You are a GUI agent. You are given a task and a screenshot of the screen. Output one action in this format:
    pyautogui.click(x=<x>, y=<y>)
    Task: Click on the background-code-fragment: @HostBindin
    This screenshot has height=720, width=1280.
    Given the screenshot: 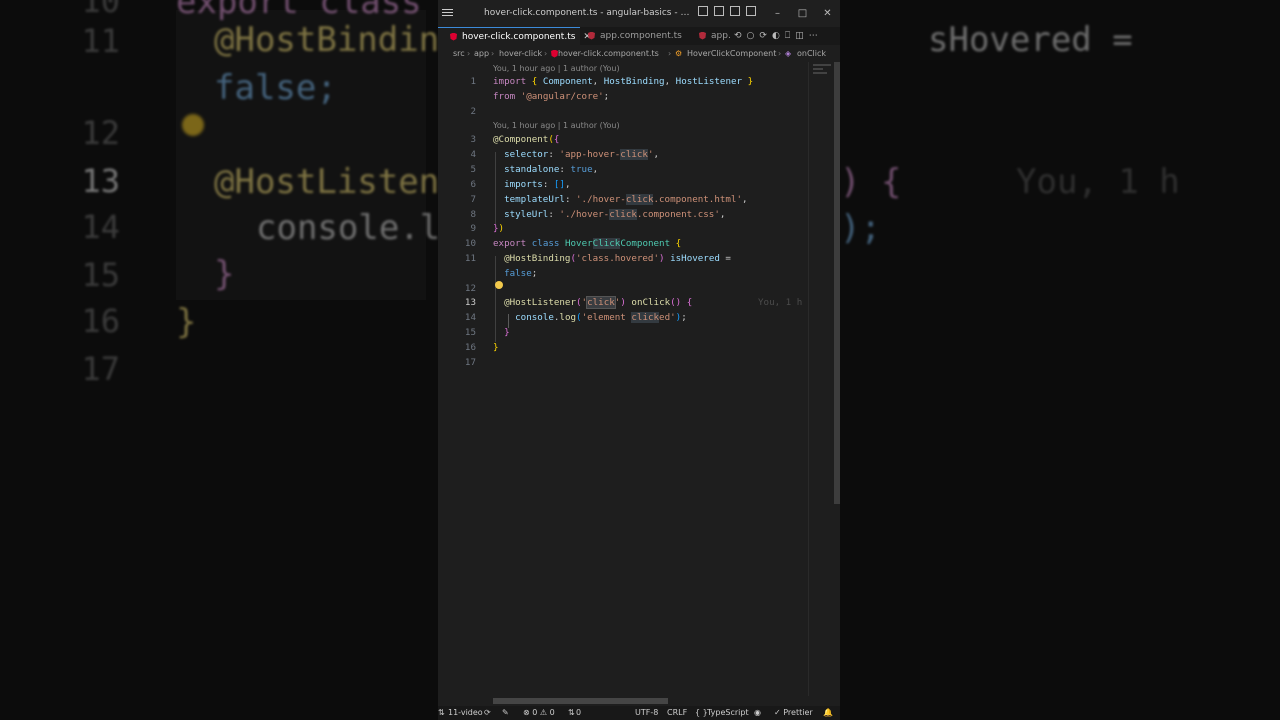 What is the action you would take?
    pyautogui.click(x=327, y=40)
    